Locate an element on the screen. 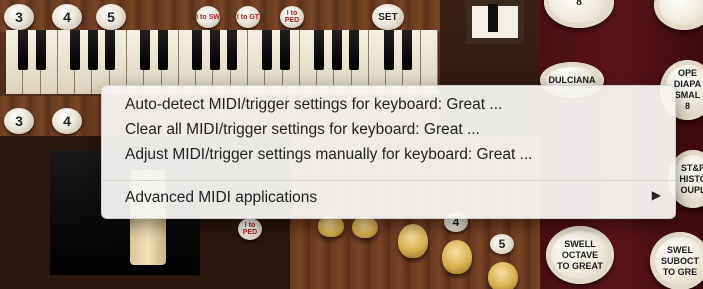  submenu-arrow-icon: ▶ is located at coordinates (656, 195).